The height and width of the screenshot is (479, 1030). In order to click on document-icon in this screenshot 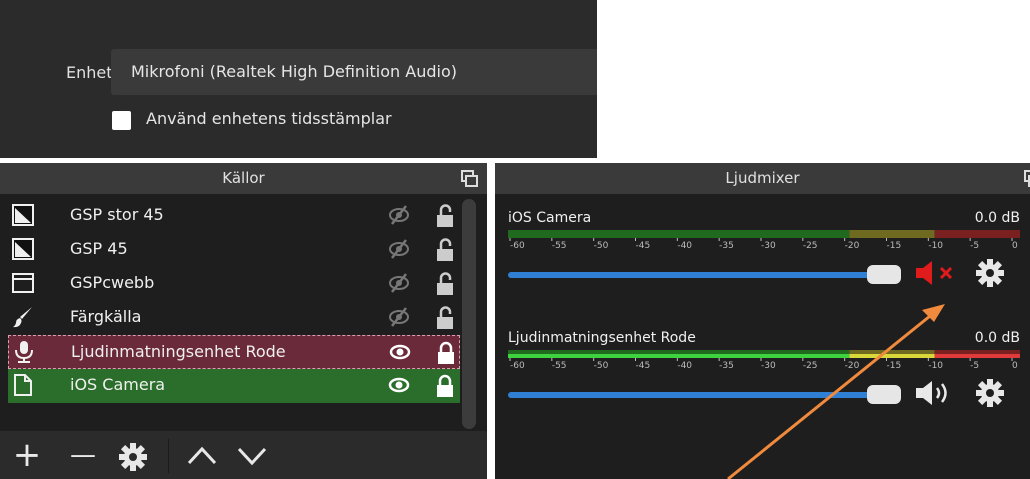, I will do `click(23, 385)`.